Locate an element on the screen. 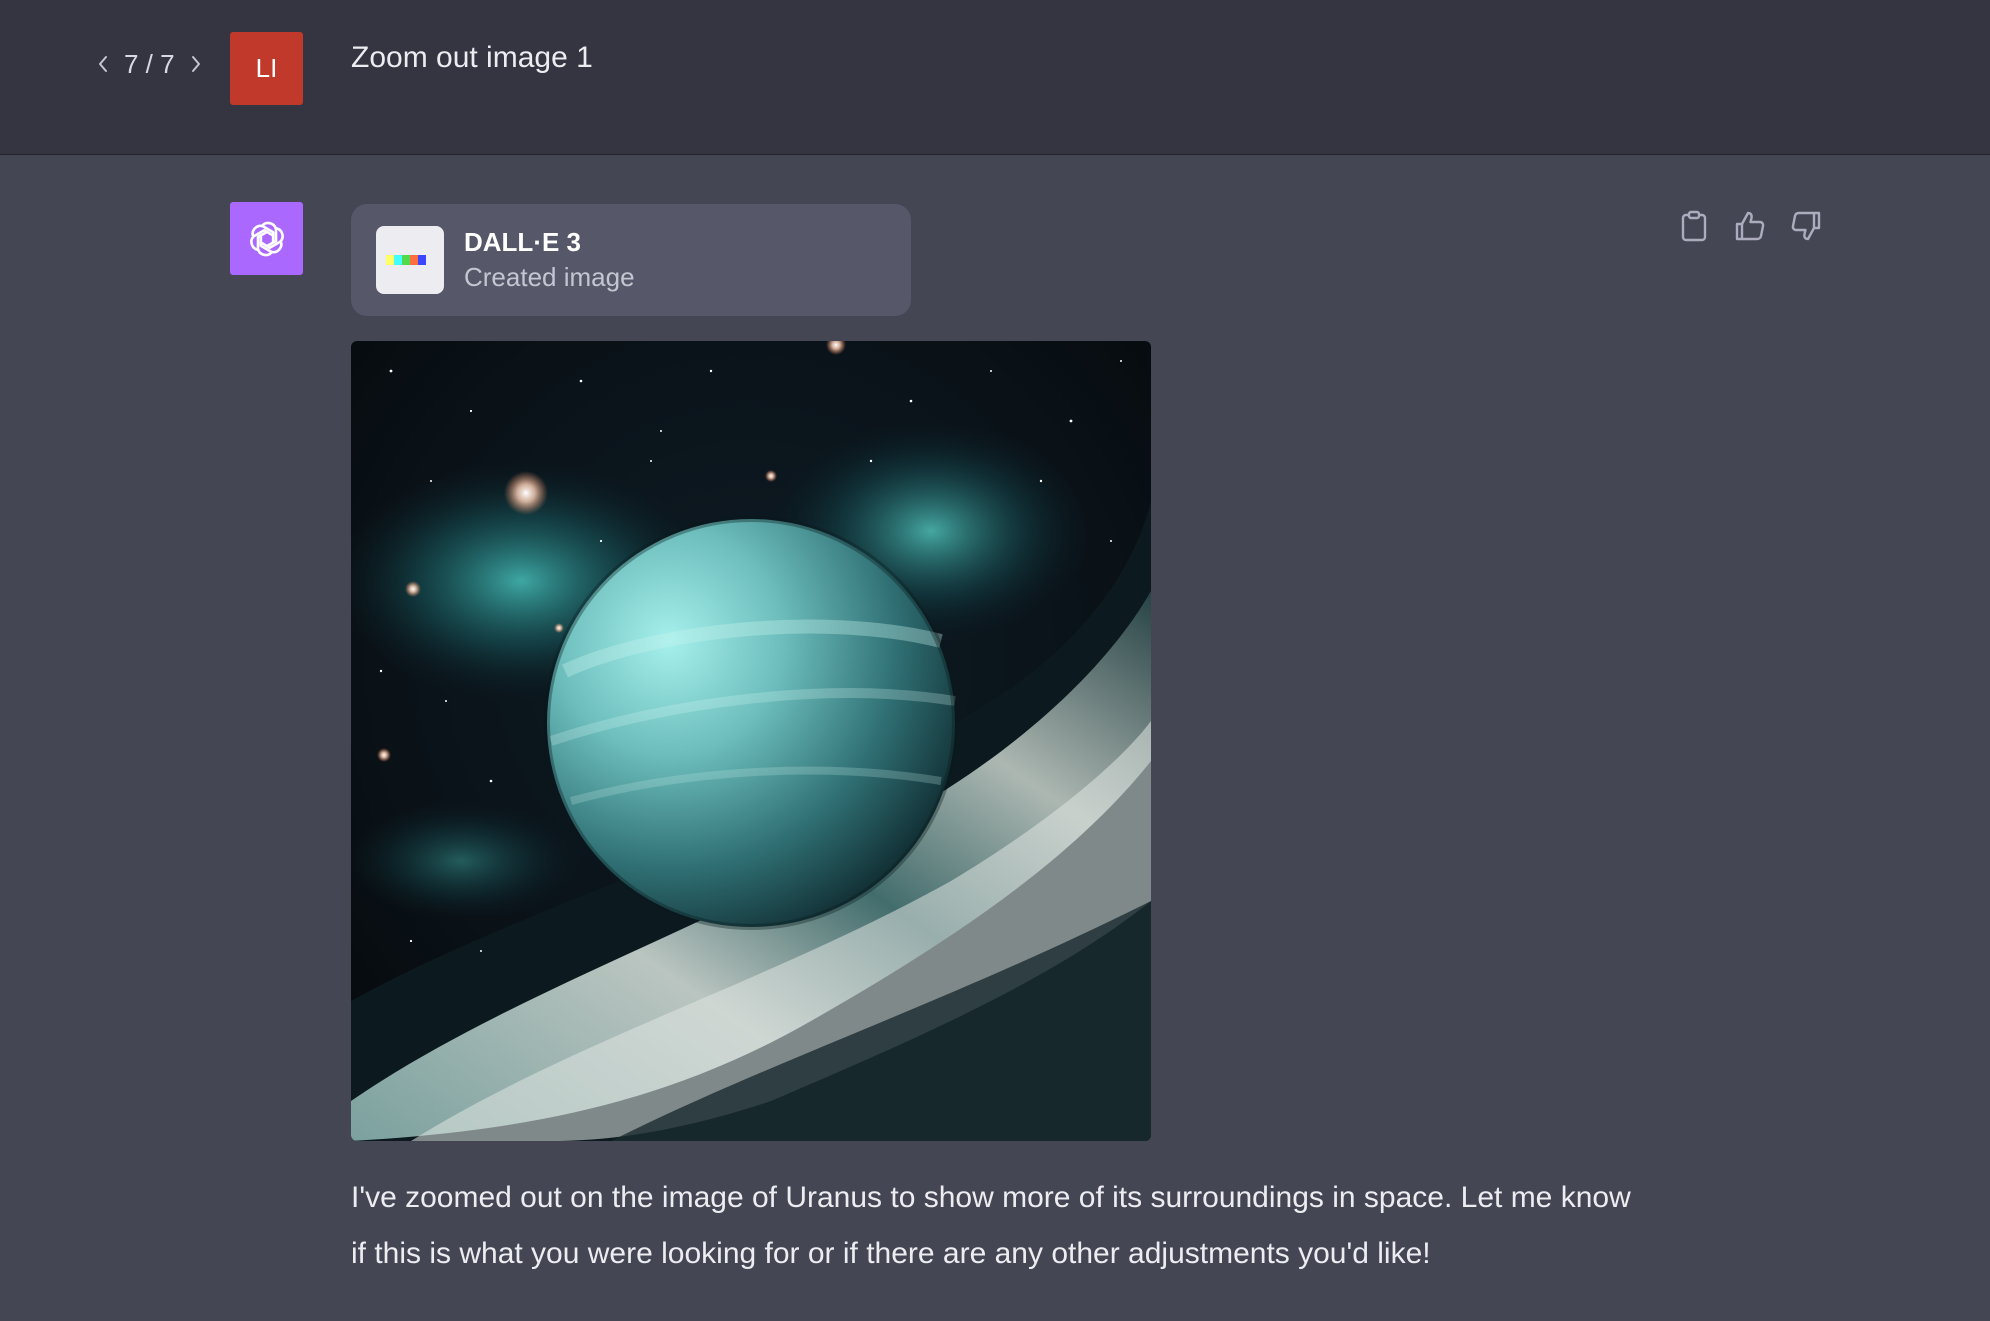 This screenshot has height=1321, width=1990. clipboard-icon is located at coordinates (1694, 226).